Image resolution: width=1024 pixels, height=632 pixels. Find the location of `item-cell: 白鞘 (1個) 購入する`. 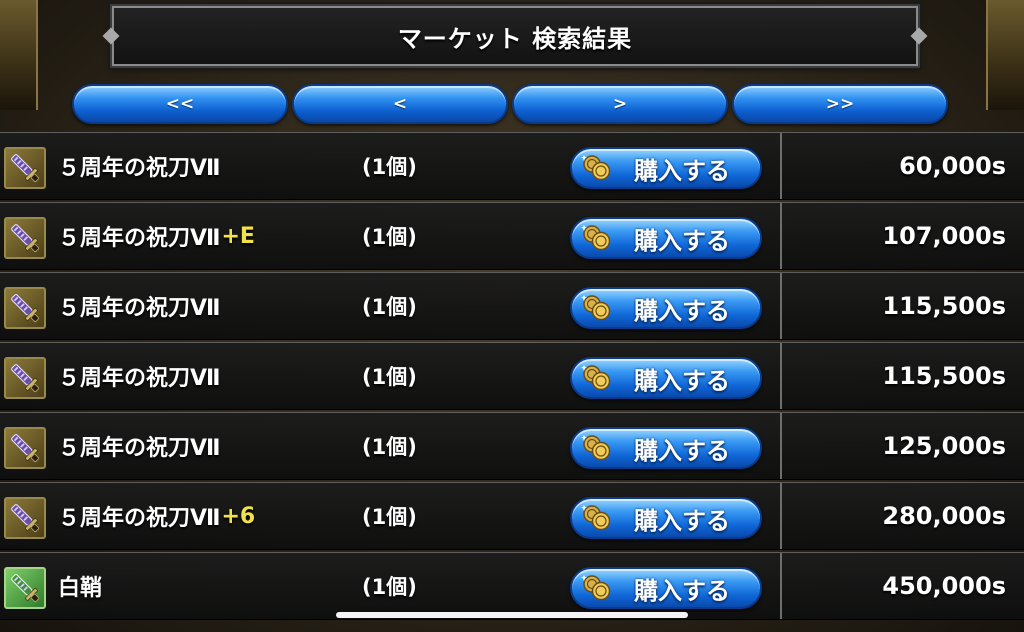

item-cell: 白鞘 (1個) 購入する is located at coordinates (391, 586).